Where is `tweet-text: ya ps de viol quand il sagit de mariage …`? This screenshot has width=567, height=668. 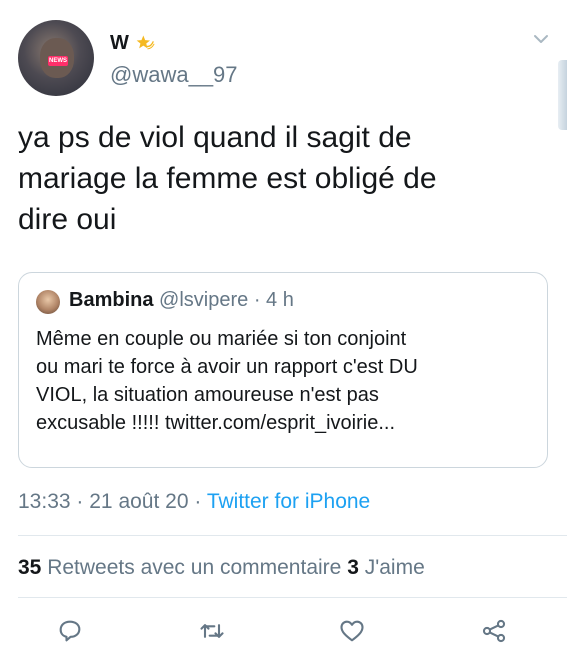
tweet-text: ya ps de viol quand il sagit de mariage … is located at coordinates (227, 178).